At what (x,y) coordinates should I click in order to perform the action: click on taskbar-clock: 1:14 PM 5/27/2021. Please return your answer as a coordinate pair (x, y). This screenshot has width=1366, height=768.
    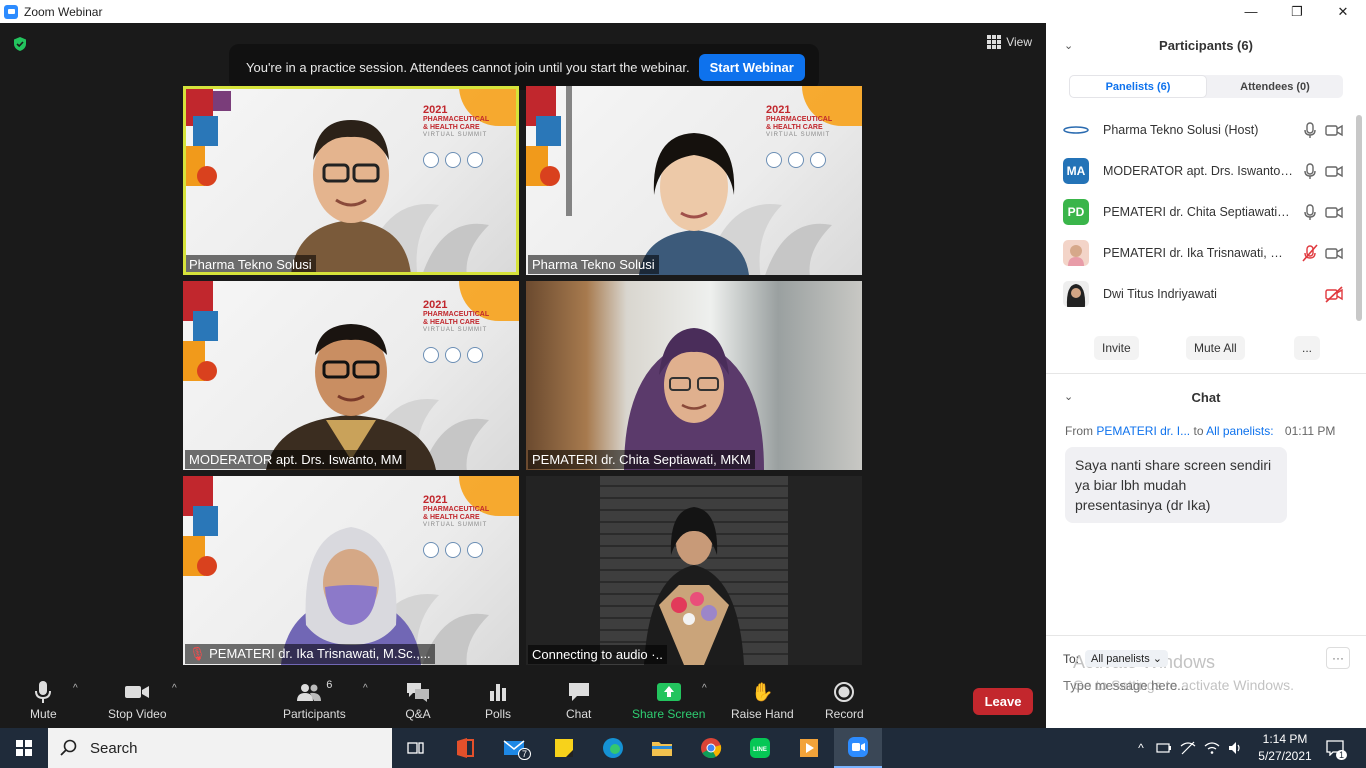
    Looking at the image, I should click on (1285, 748).